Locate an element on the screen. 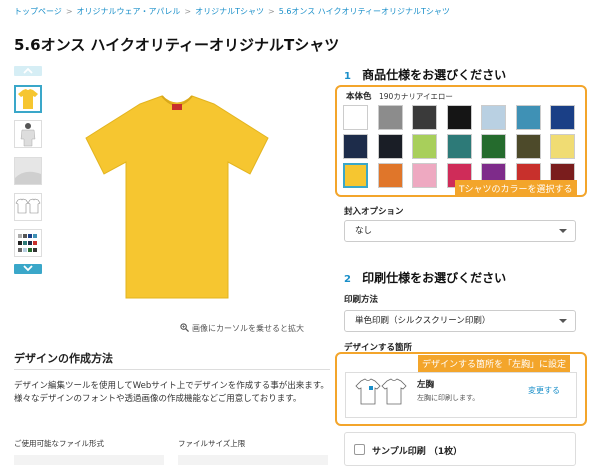 The image size is (602, 466). thumbnail-down-button is located at coordinates (28, 269).